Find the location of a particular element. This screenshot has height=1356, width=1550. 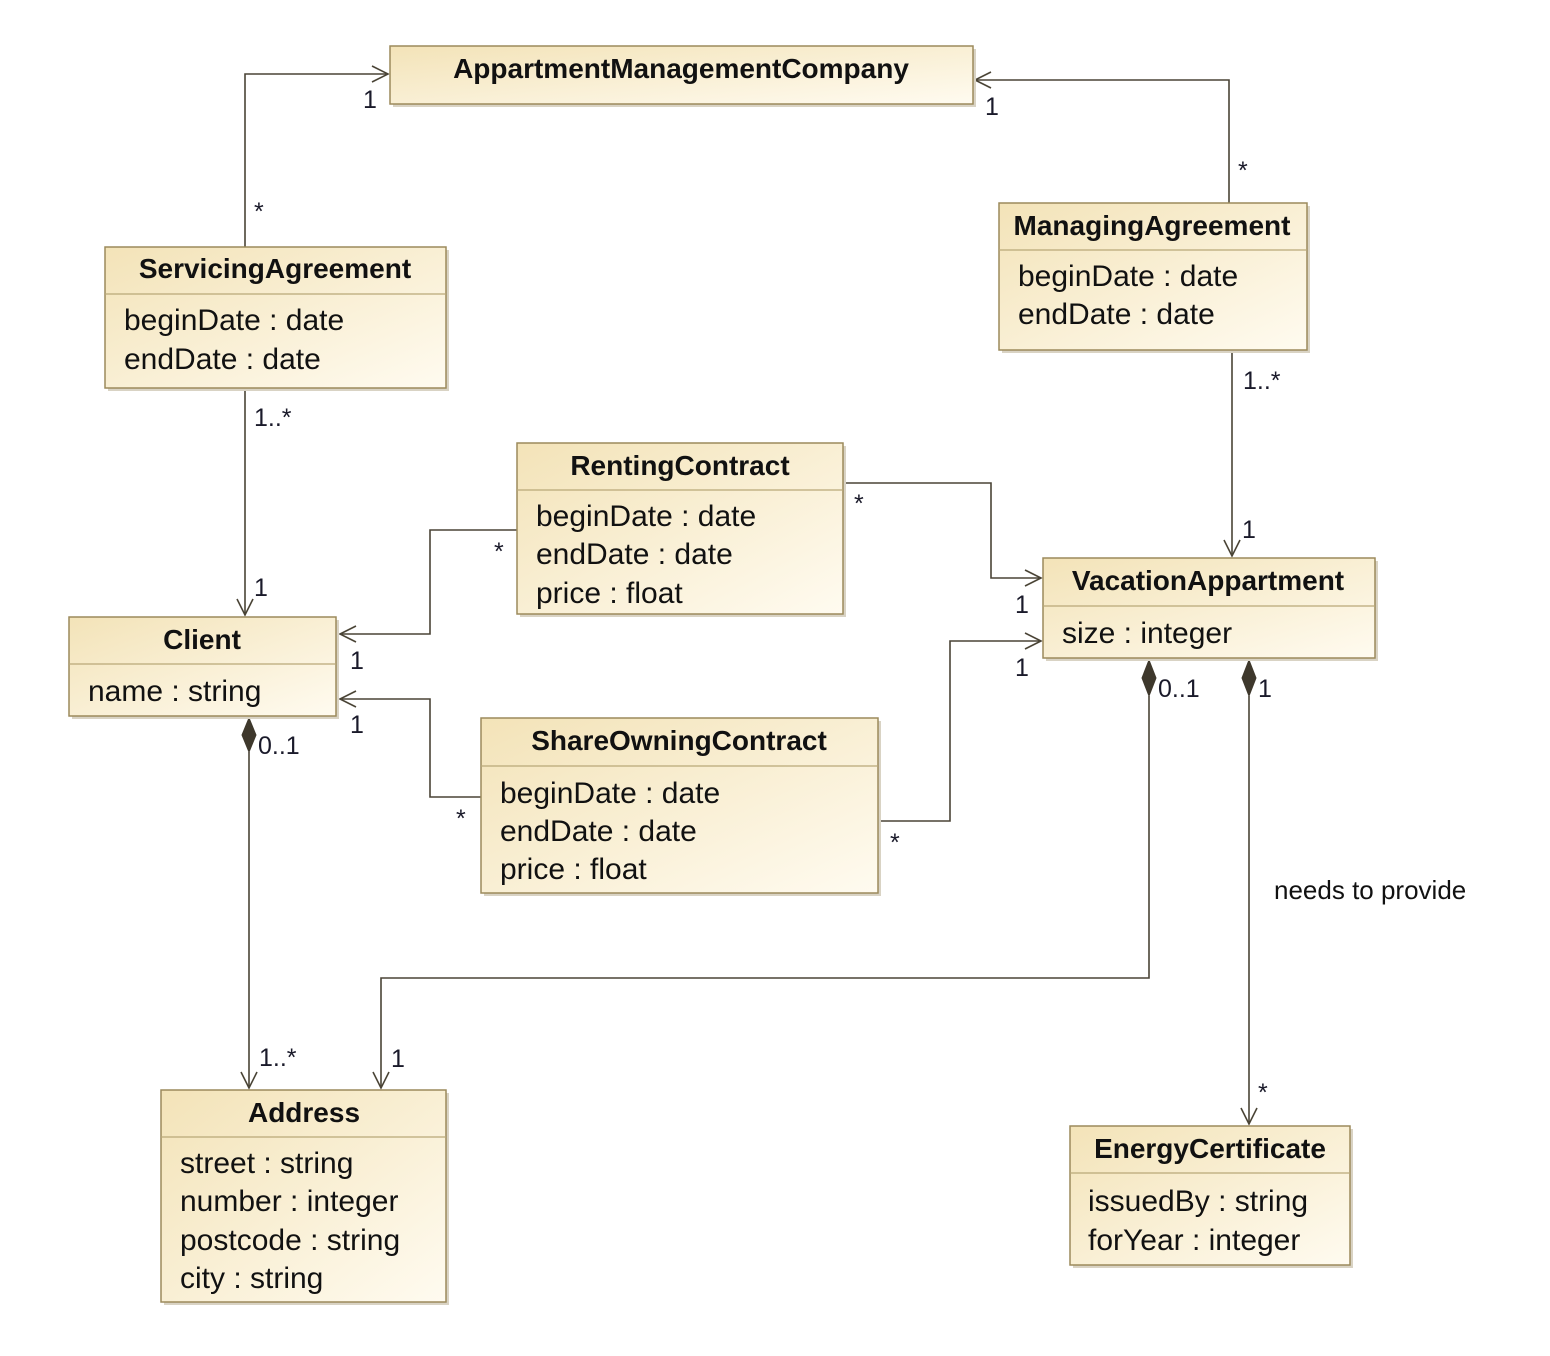

assoc-share-vacation: * 1 is located at coordinates (960, 744).